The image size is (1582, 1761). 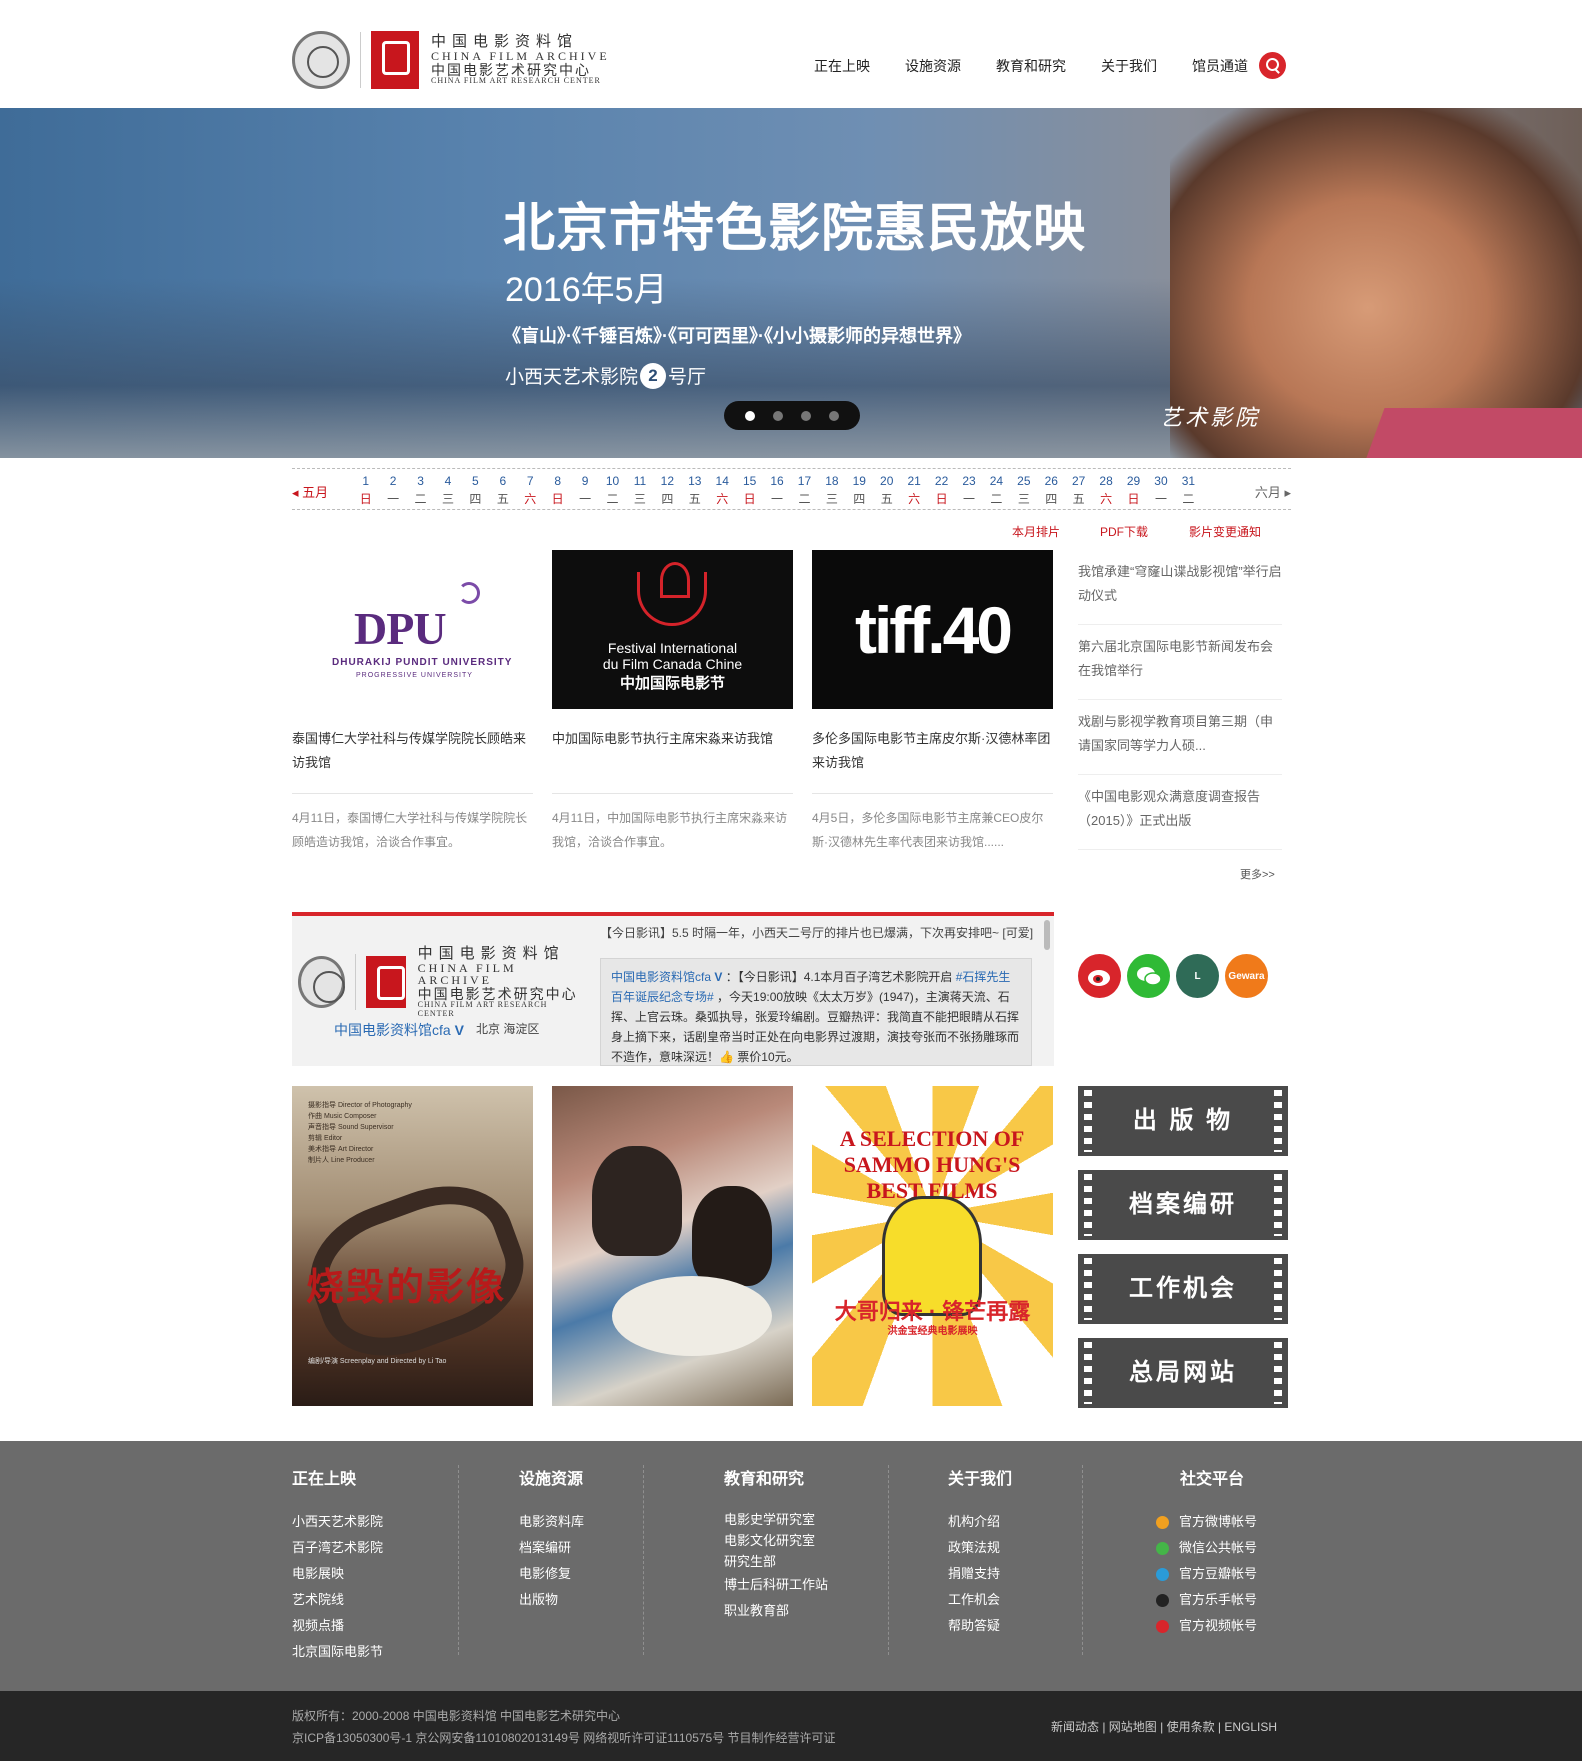 What do you see at coordinates (1078, 490) in the screenshot?
I see `calendar-day: 27 五` at bounding box center [1078, 490].